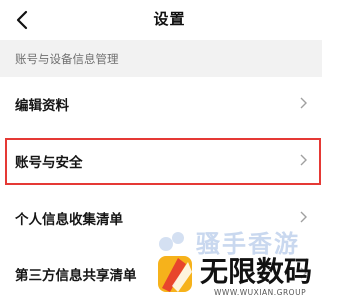 This screenshot has height=301, width=339. What do you see at coordinates (76, 276) in the screenshot?
I see `menu-item-label: 第三方信息共享清单` at bounding box center [76, 276].